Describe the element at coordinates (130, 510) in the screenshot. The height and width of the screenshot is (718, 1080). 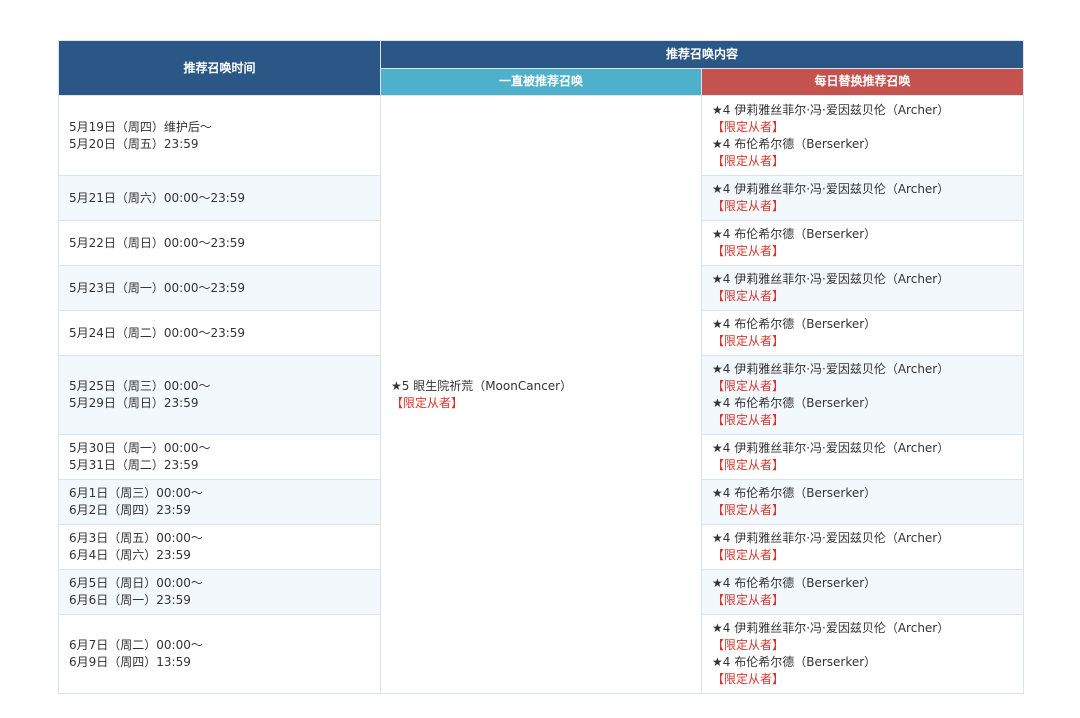
I see `time-line: 6月2日（周四）23:59` at that location.